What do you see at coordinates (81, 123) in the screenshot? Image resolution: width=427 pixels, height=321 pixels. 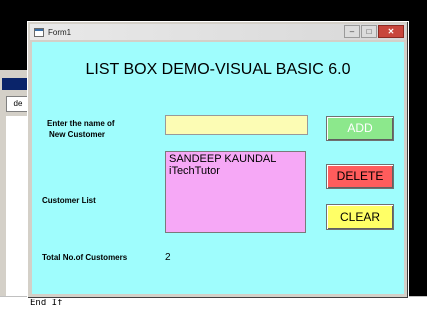 I see `name-label-line1: Enter the name of` at bounding box center [81, 123].